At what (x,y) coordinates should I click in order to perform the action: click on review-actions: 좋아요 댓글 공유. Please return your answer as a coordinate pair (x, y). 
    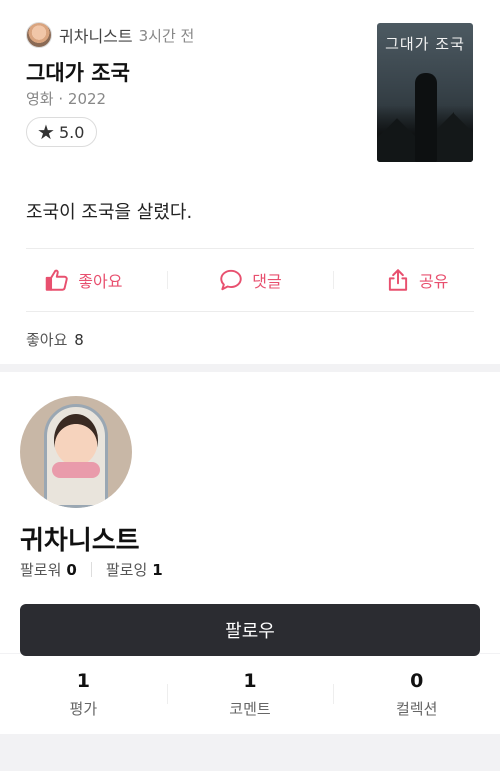
    Looking at the image, I should click on (250, 280).